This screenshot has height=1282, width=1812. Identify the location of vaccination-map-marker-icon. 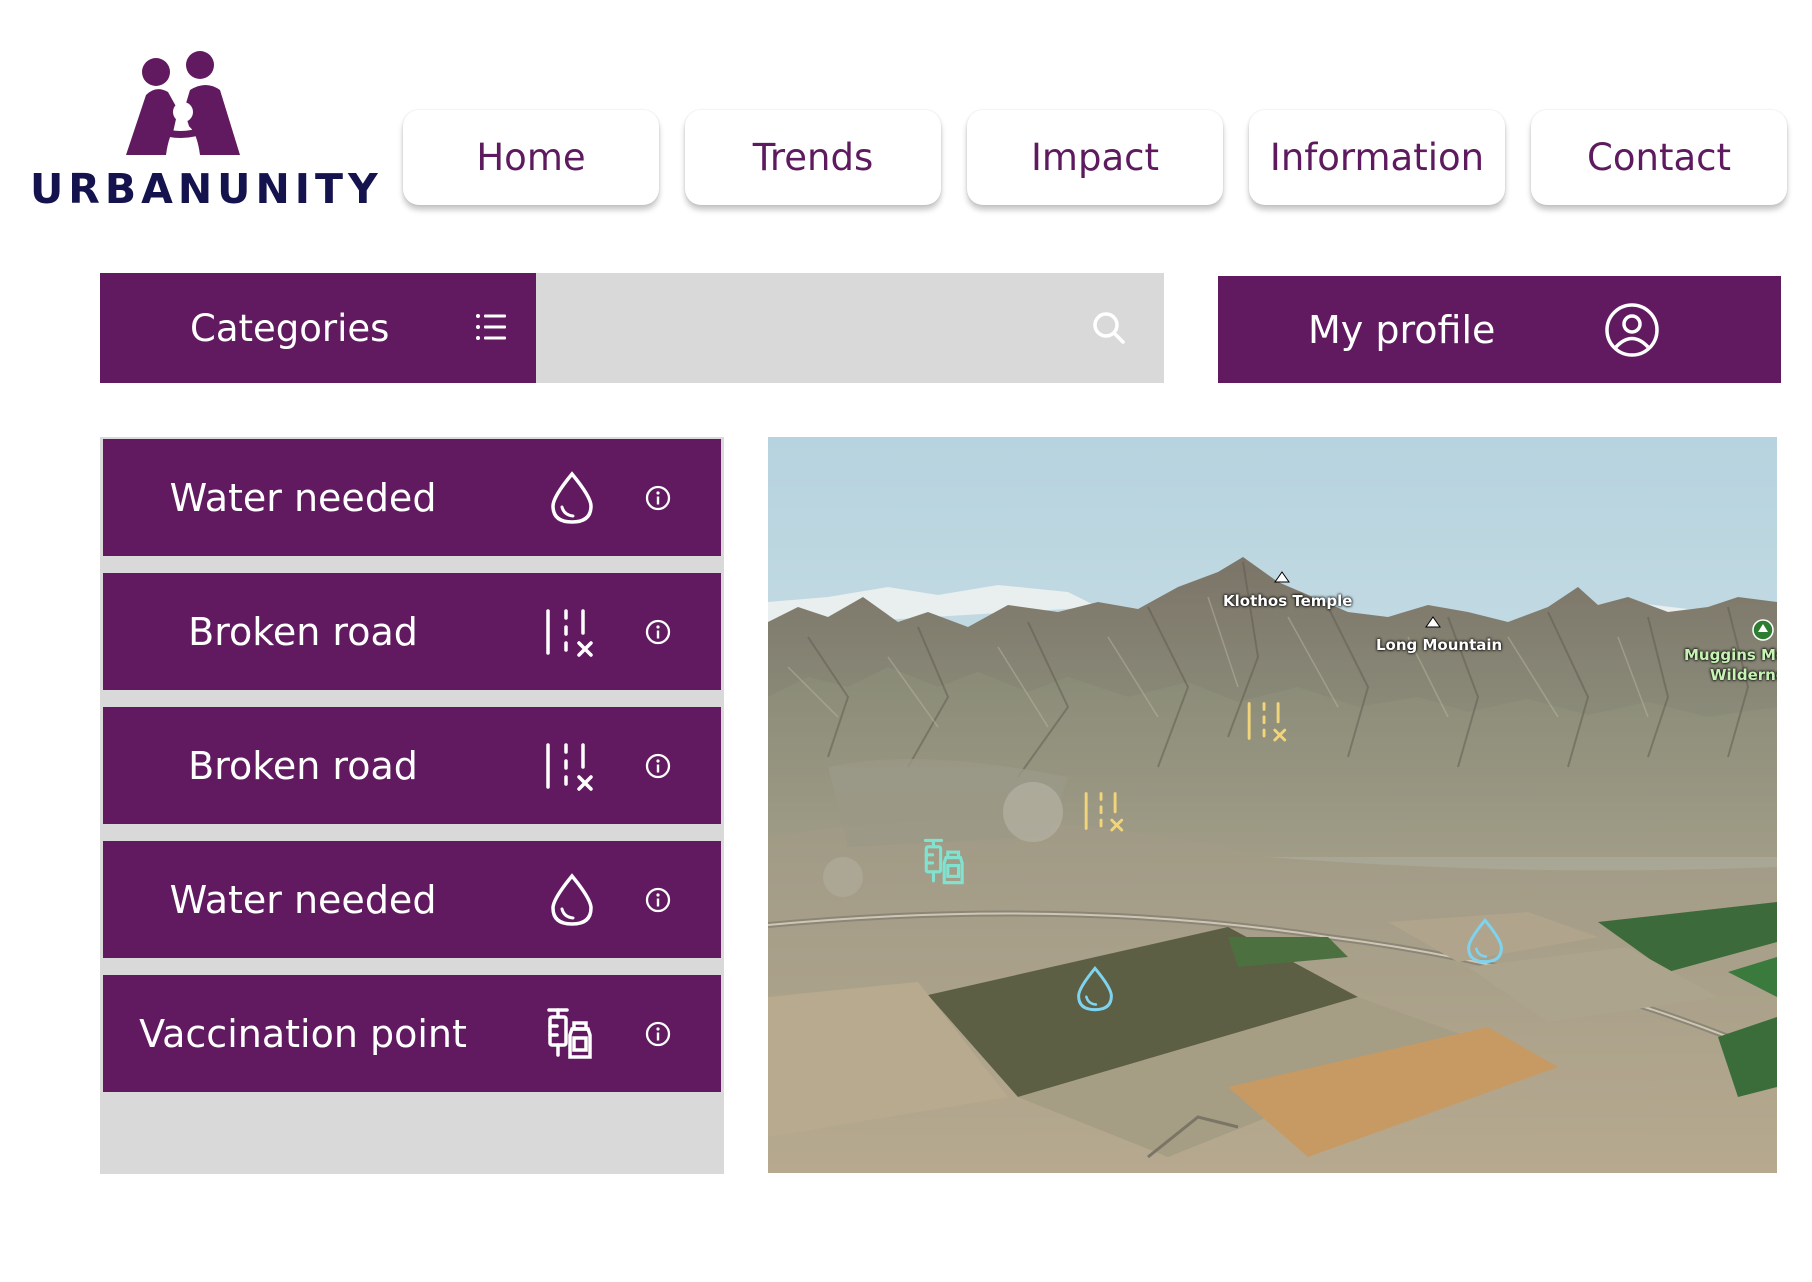
(946, 862).